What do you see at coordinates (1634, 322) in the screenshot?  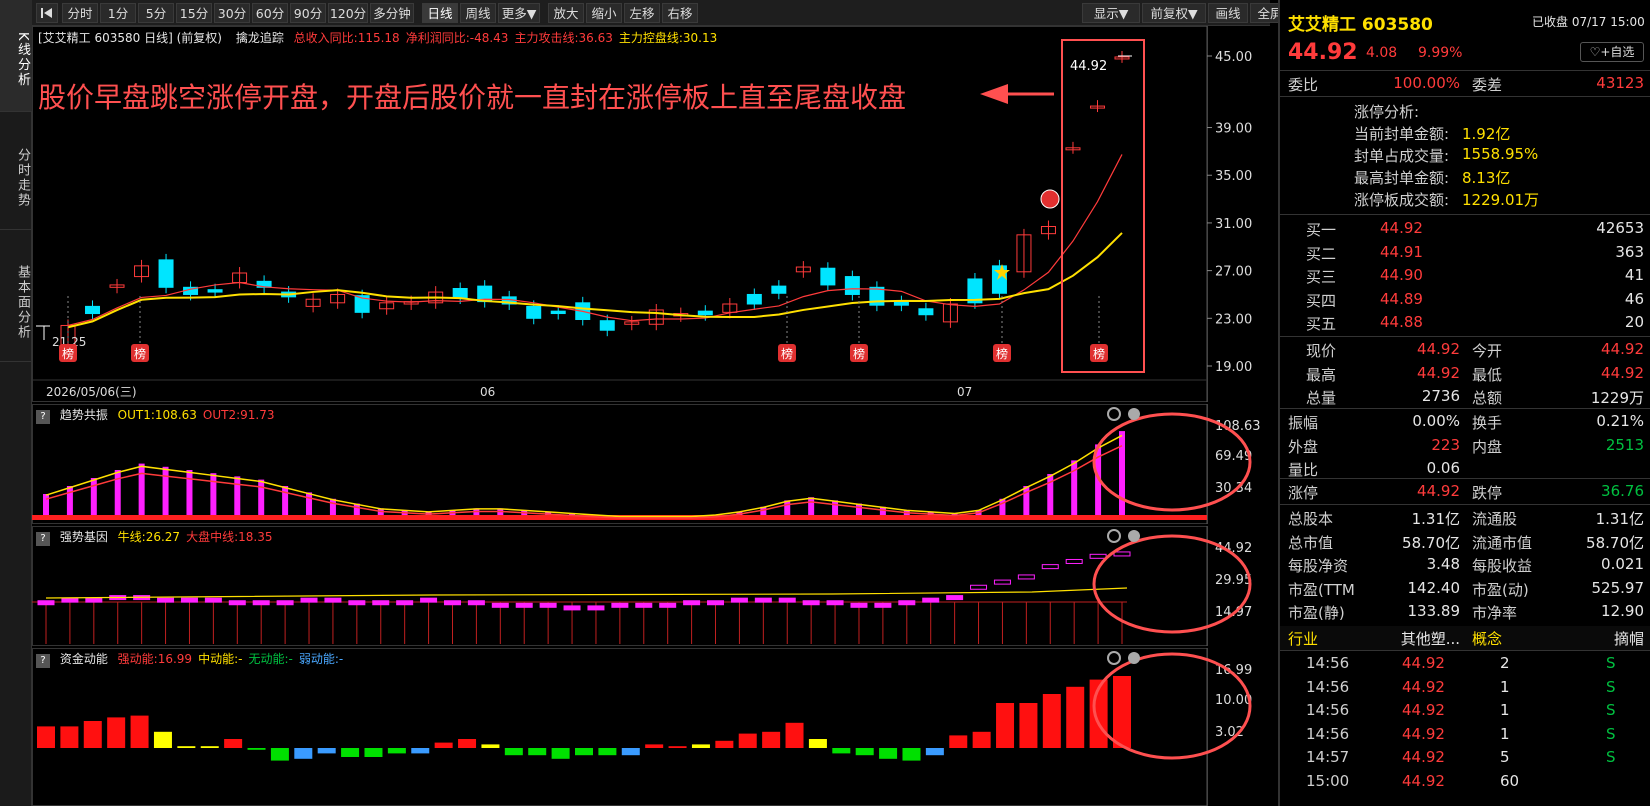 I see `bid-volume: 20` at bounding box center [1634, 322].